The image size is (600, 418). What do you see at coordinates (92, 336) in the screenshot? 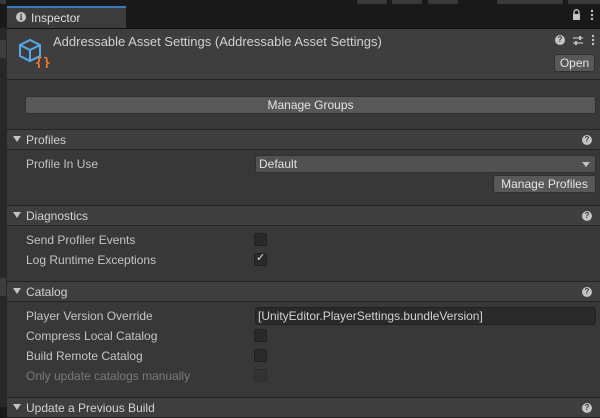
I see `compress-local-catalog-label: Compress Local Catalog` at bounding box center [92, 336].